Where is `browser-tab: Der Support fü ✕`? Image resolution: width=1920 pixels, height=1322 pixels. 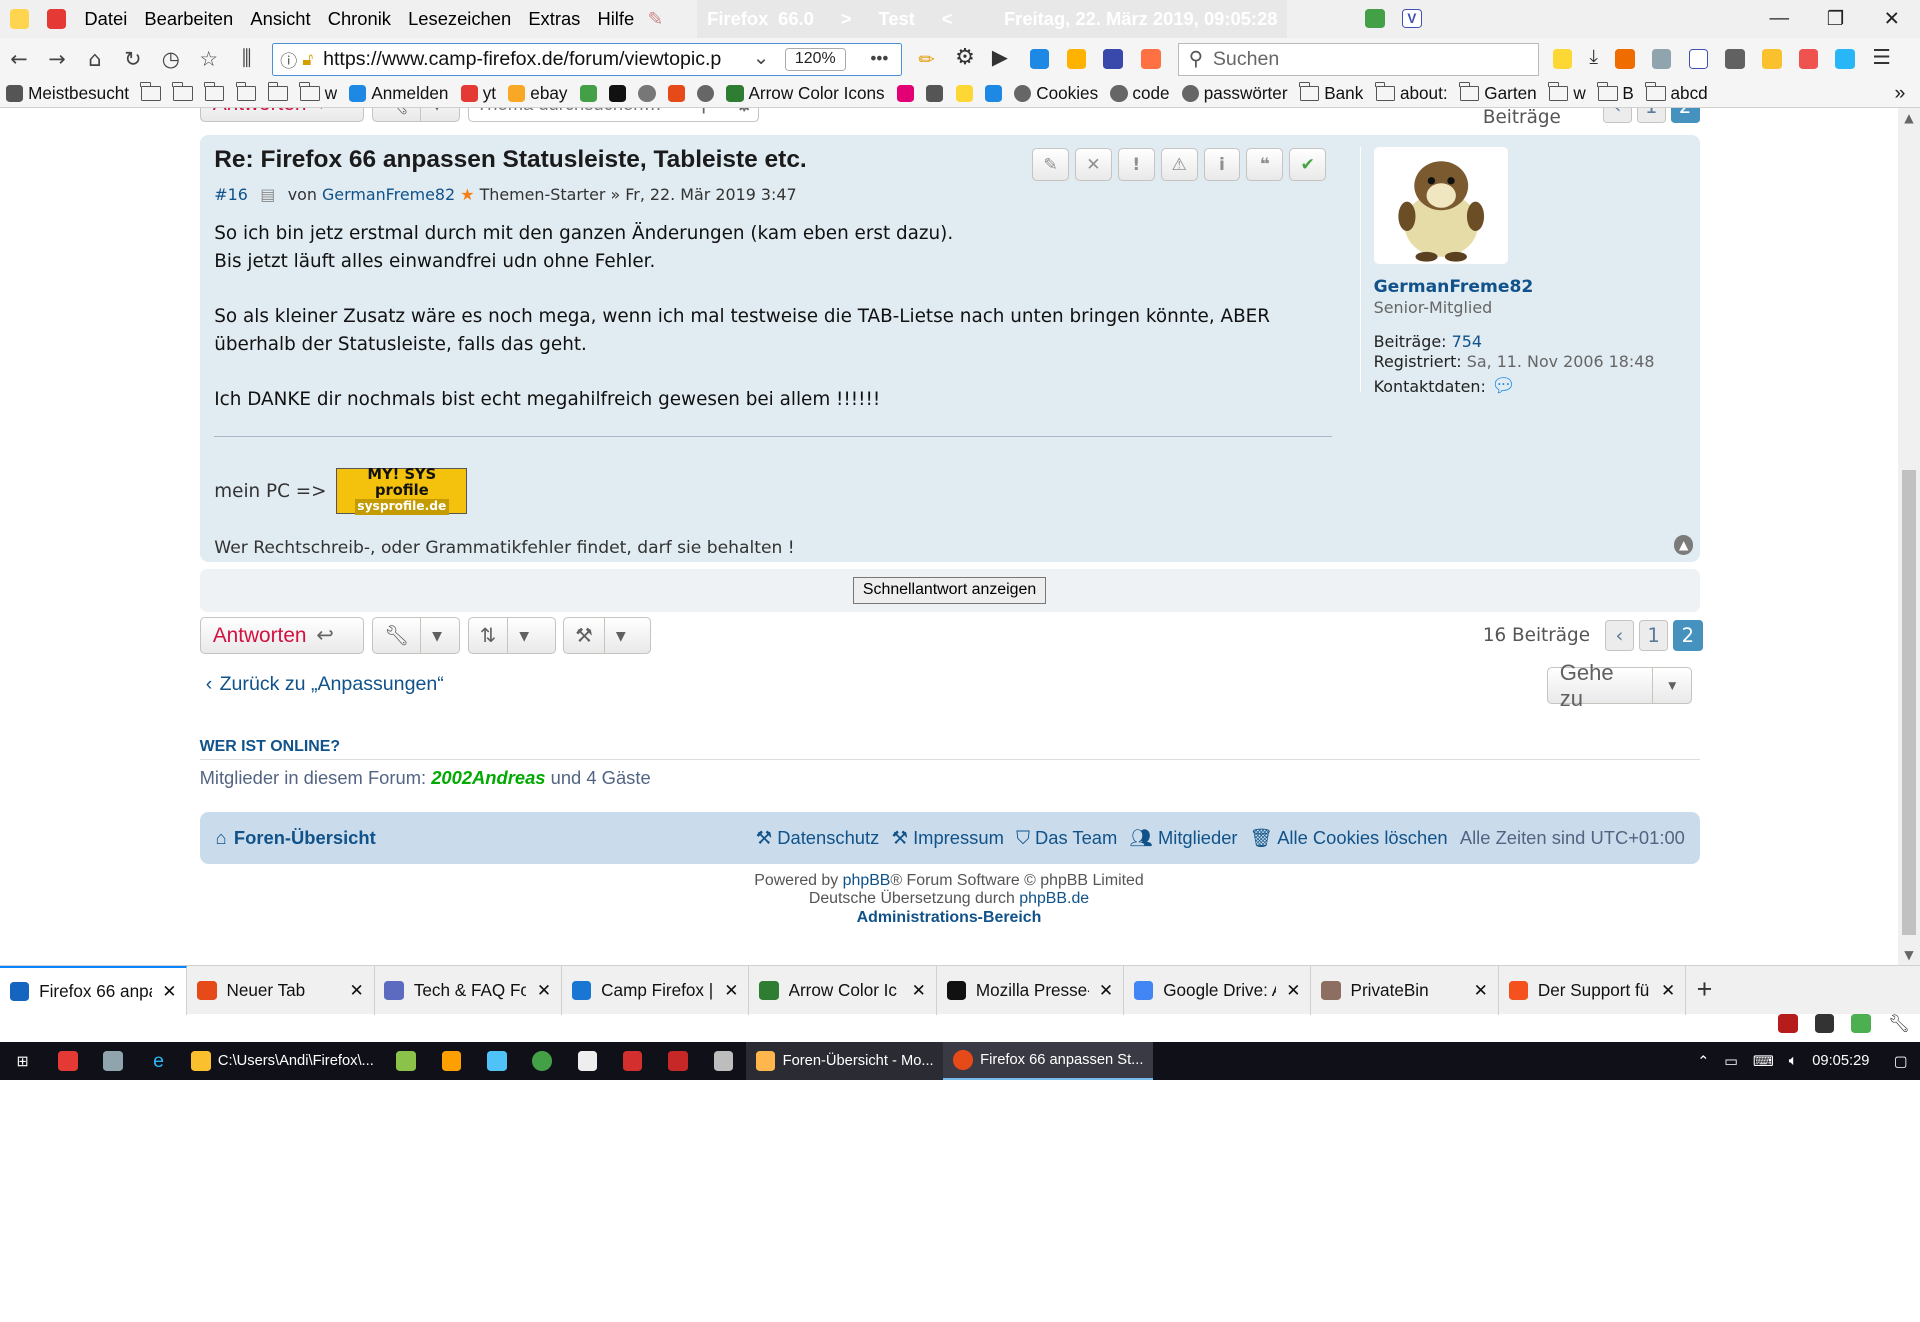 browser-tab: Der Support fü ✕ is located at coordinates (1593, 990).